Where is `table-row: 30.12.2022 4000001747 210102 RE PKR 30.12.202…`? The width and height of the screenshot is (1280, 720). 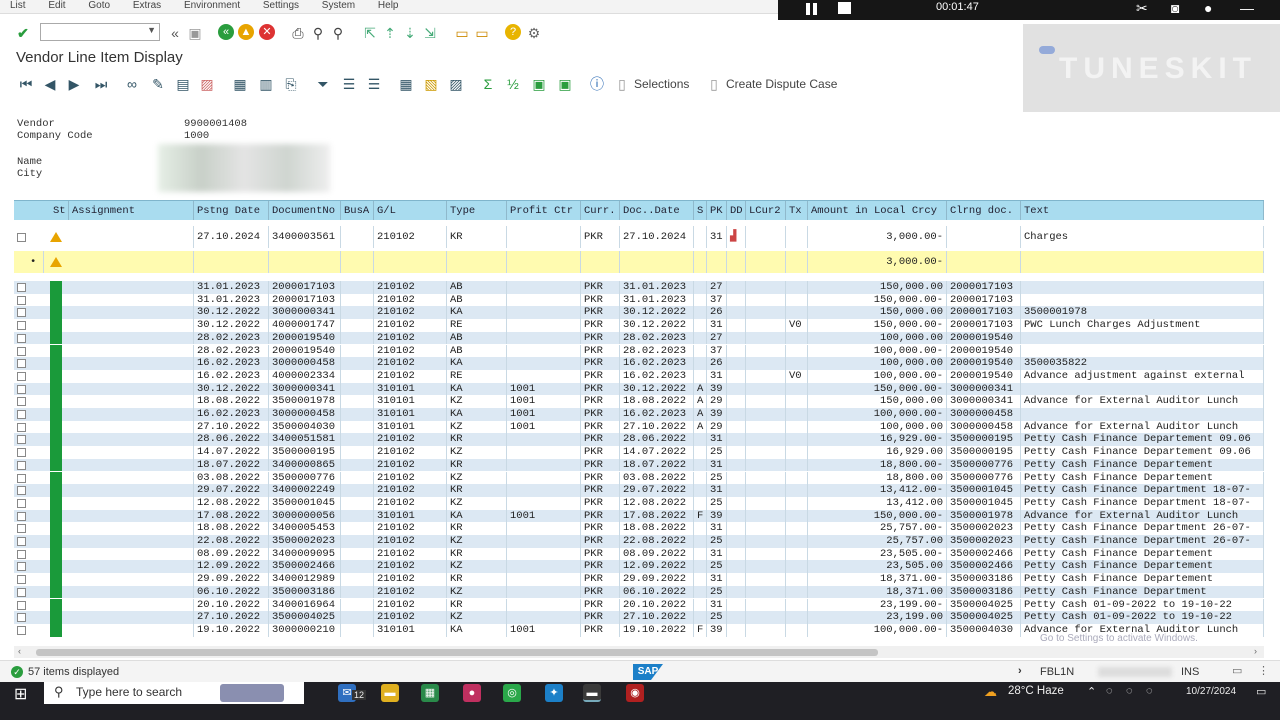
table-row: 30.12.2022 4000001747 210102 RE PKR 30.12.202… is located at coordinates (639, 325).